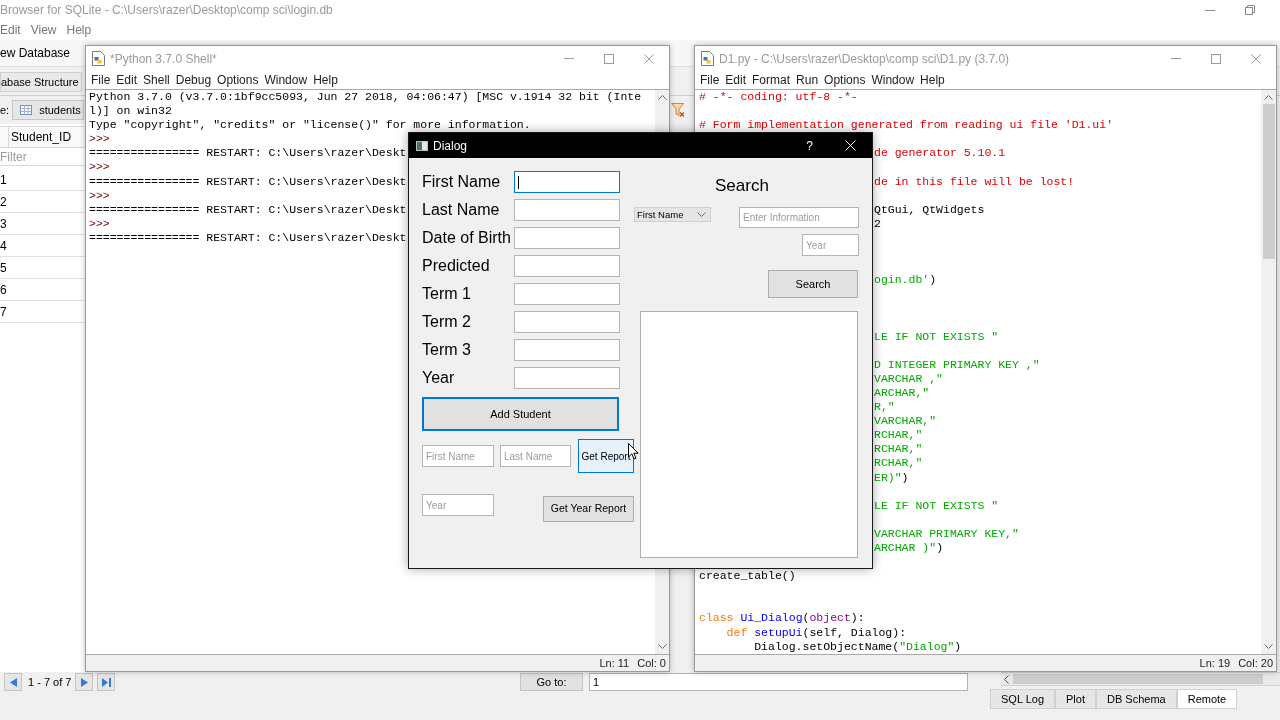 This screenshot has width=1280, height=720. Describe the element at coordinates (974, 181) in the screenshot. I see `code-line: de in this file will be lost!` at that location.